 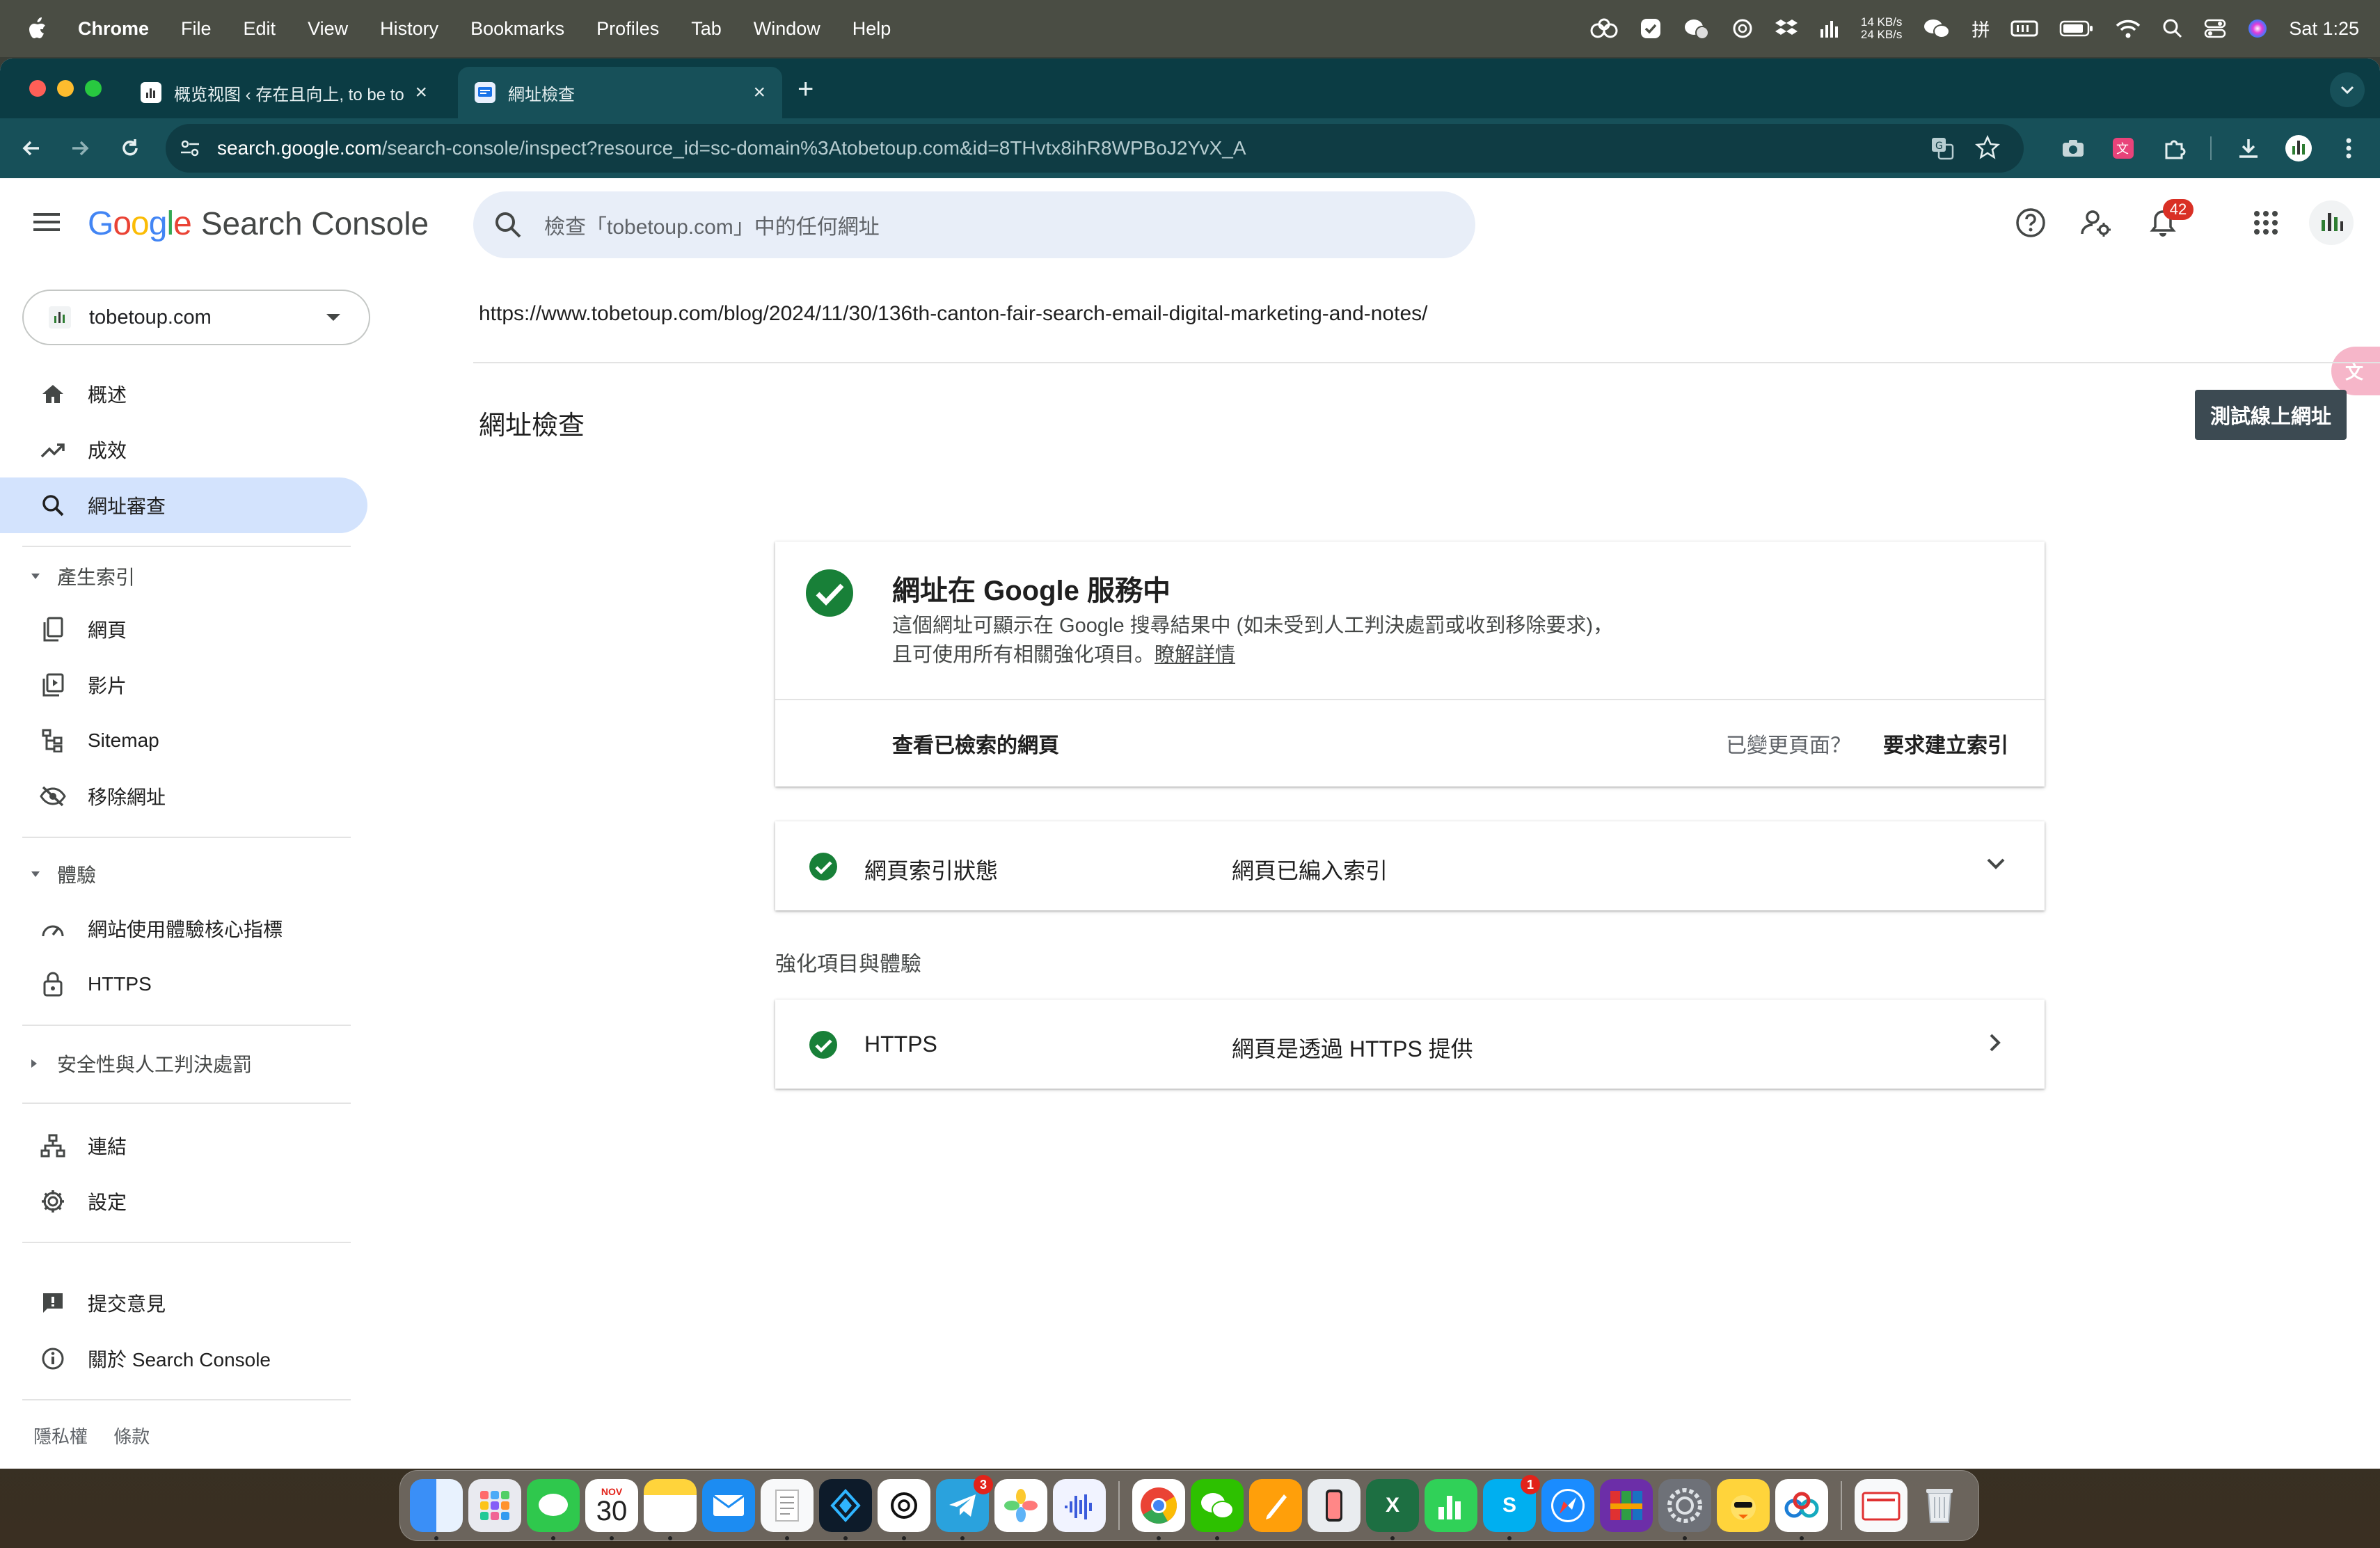 I want to click on profile-avatar, so click(x=2298, y=148).